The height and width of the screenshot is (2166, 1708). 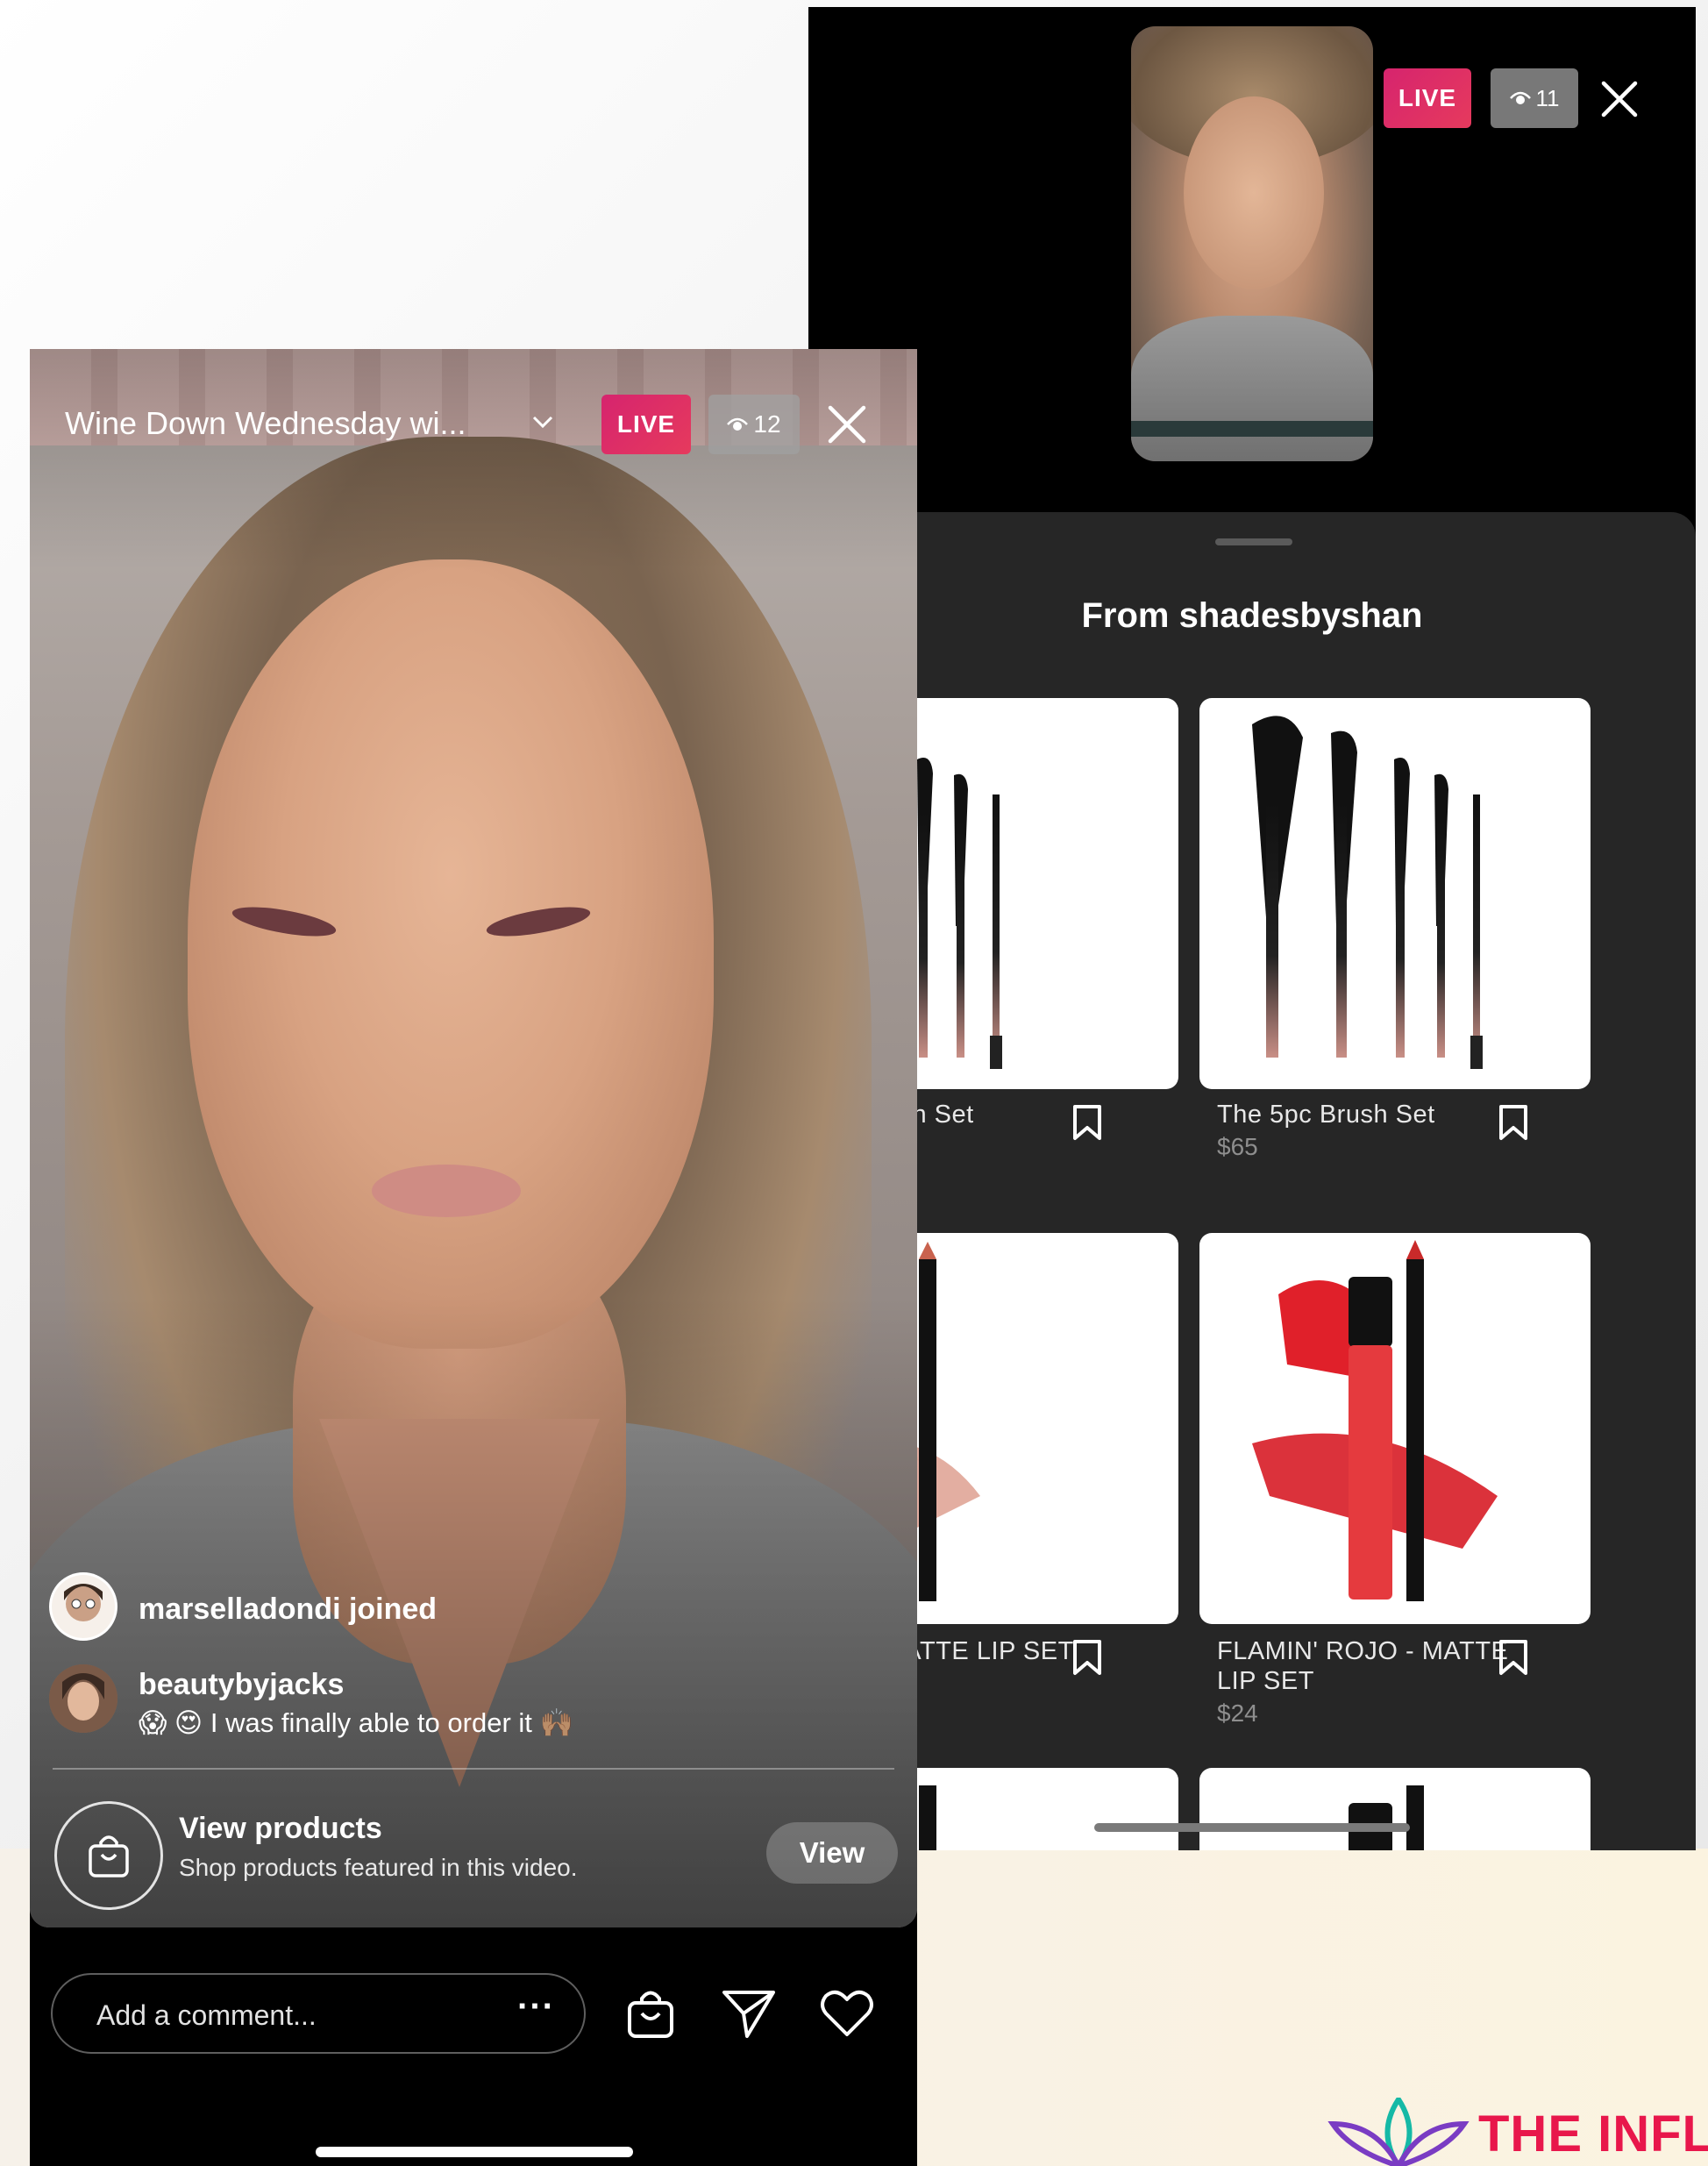 I want to click on product-price: $65, so click(x=1237, y=1146).